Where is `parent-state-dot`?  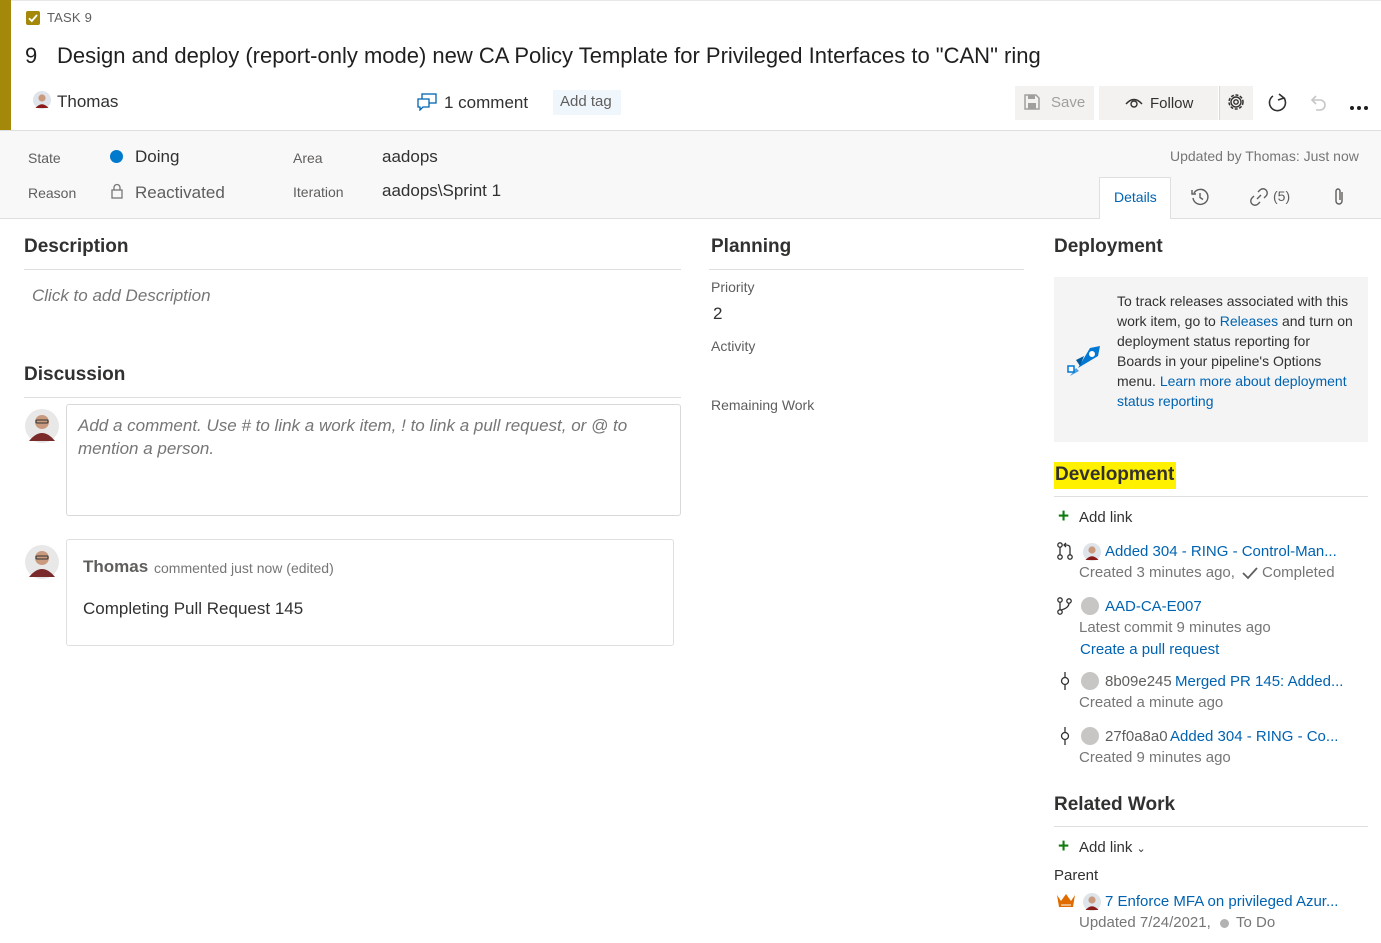
parent-state-dot is located at coordinates (1224, 923).